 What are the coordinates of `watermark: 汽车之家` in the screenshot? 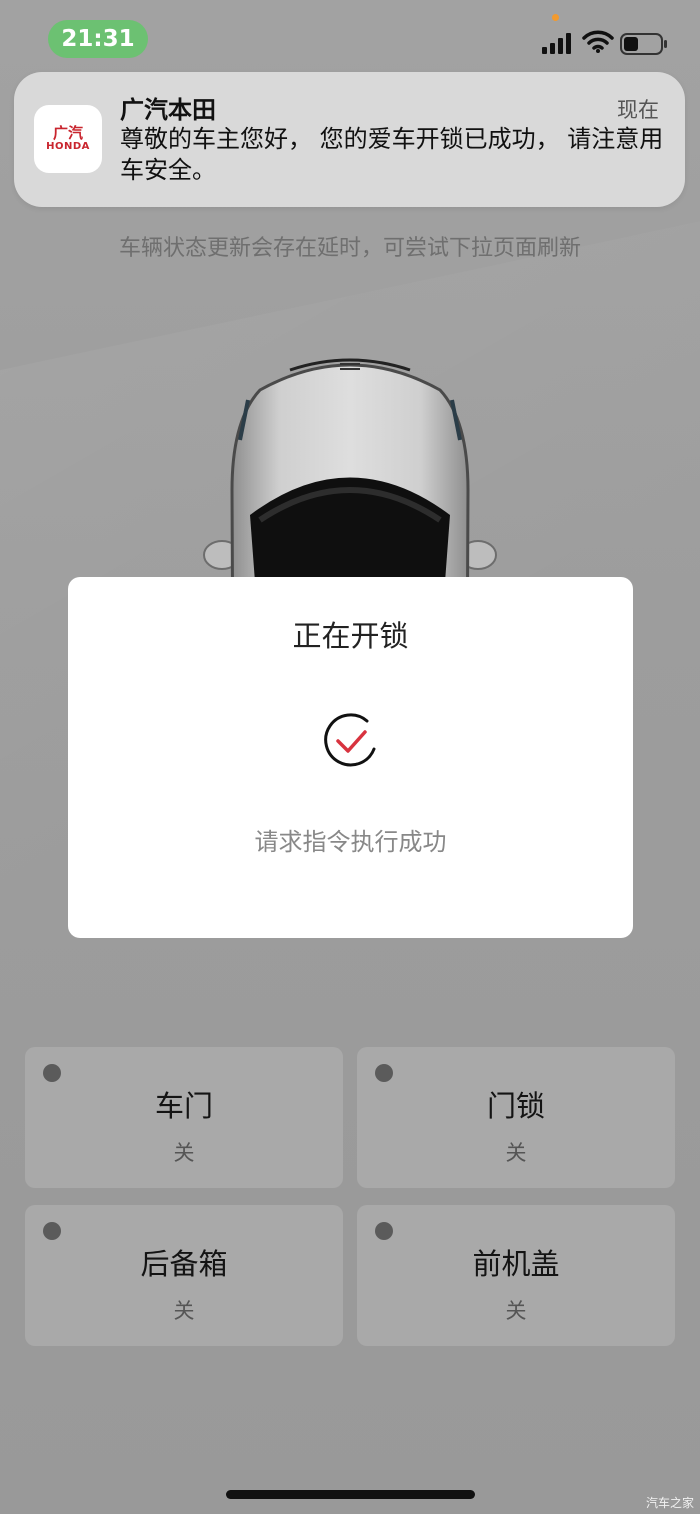 It's located at (669, 1503).